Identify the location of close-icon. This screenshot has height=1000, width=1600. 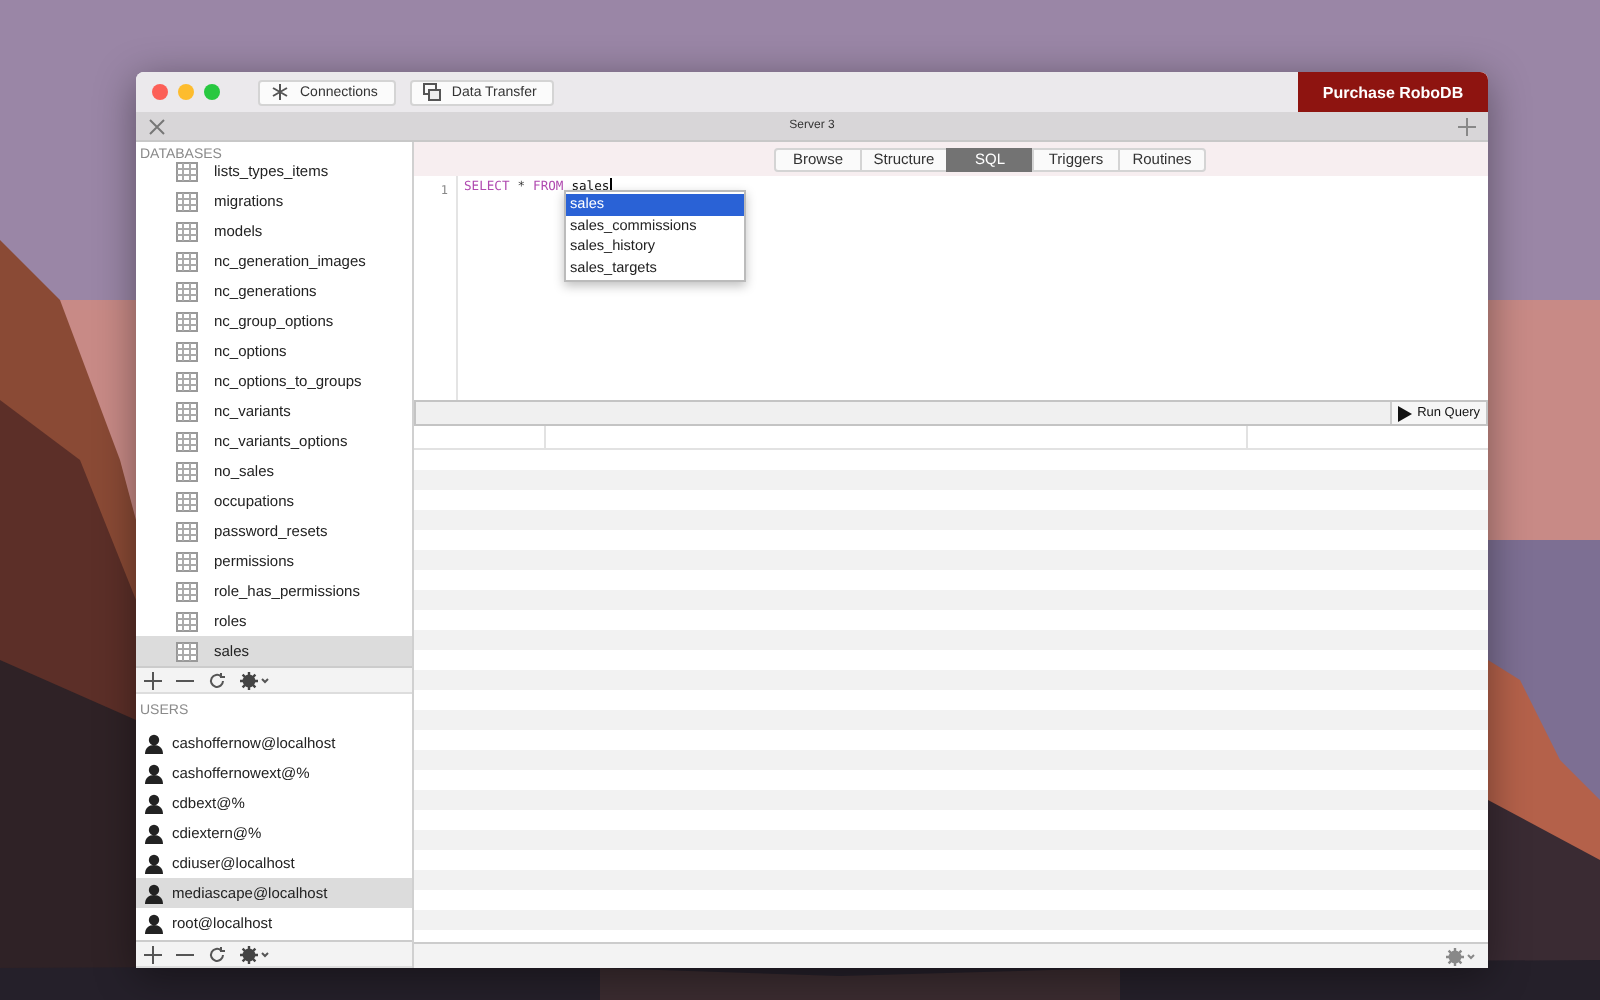
(157, 126).